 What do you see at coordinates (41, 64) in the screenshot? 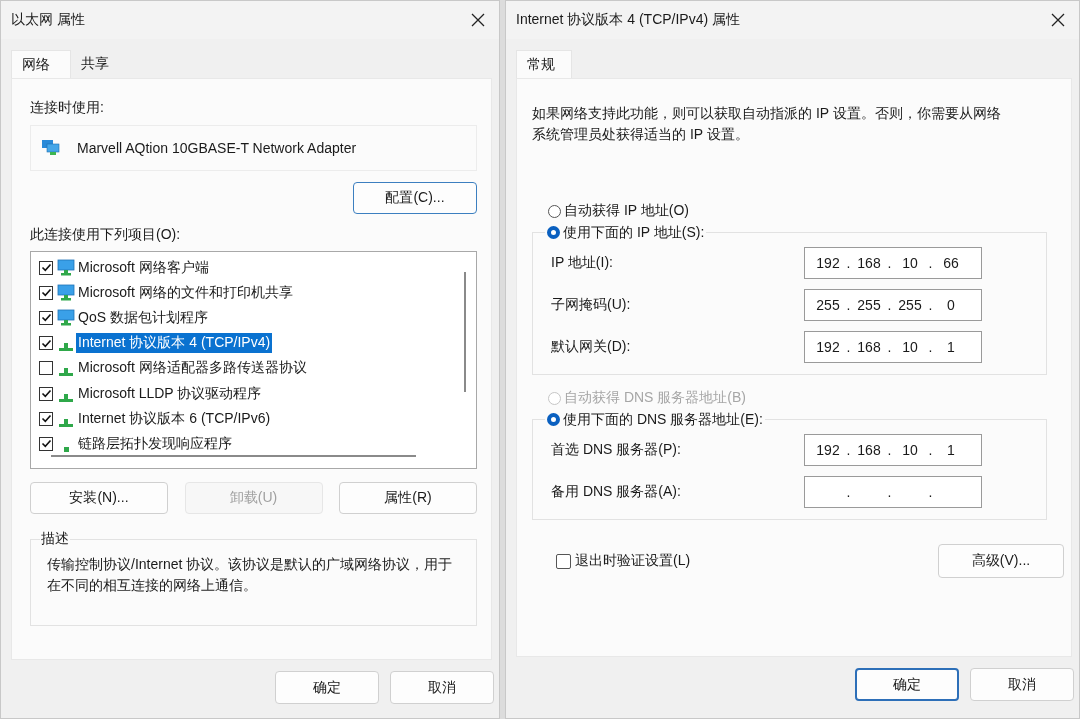
I see `tab: 网络` at bounding box center [41, 64].